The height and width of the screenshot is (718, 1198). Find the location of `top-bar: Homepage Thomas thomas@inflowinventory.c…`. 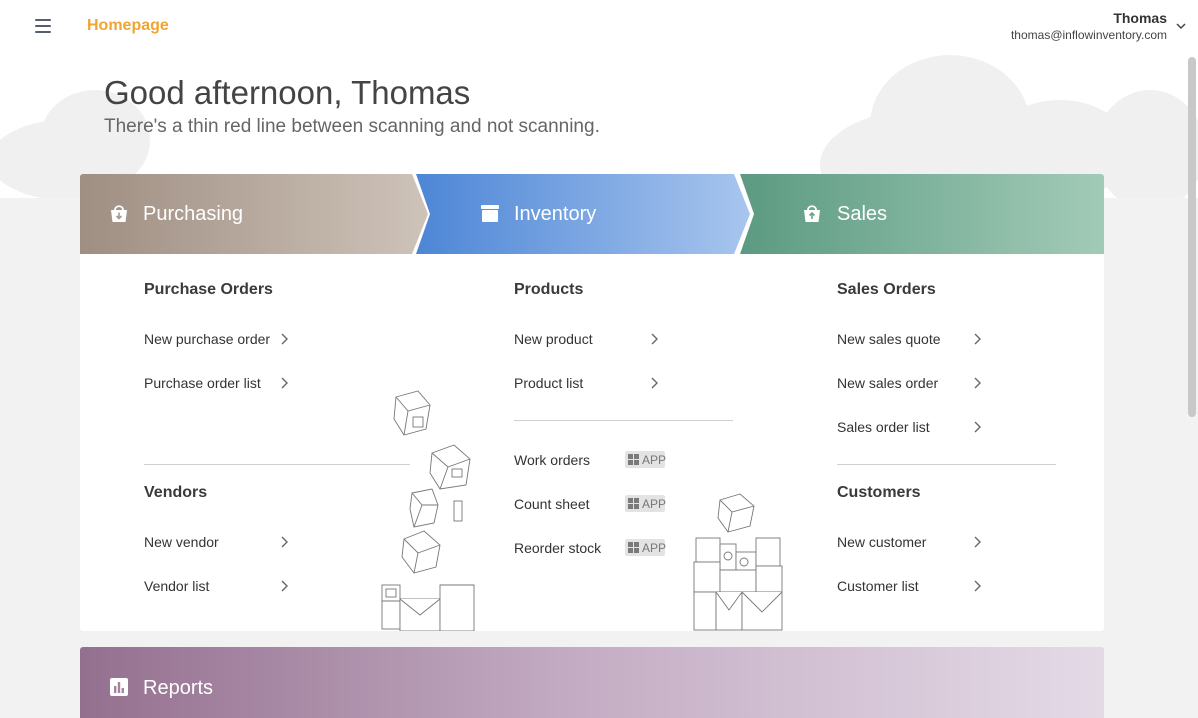

top-bar: Homepage Thomas thomas@inflowinventory.c… is located at coordinates (599, 27).